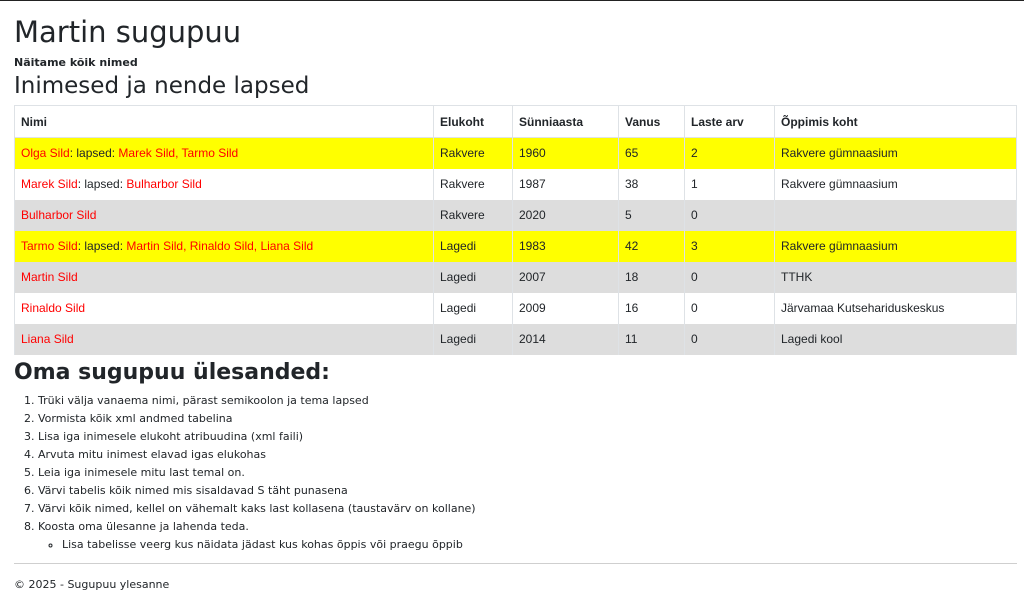  Describe the element at coordinates (224, 121) in the screenshot. I see `column-header-nimi: Nimi` at that location.